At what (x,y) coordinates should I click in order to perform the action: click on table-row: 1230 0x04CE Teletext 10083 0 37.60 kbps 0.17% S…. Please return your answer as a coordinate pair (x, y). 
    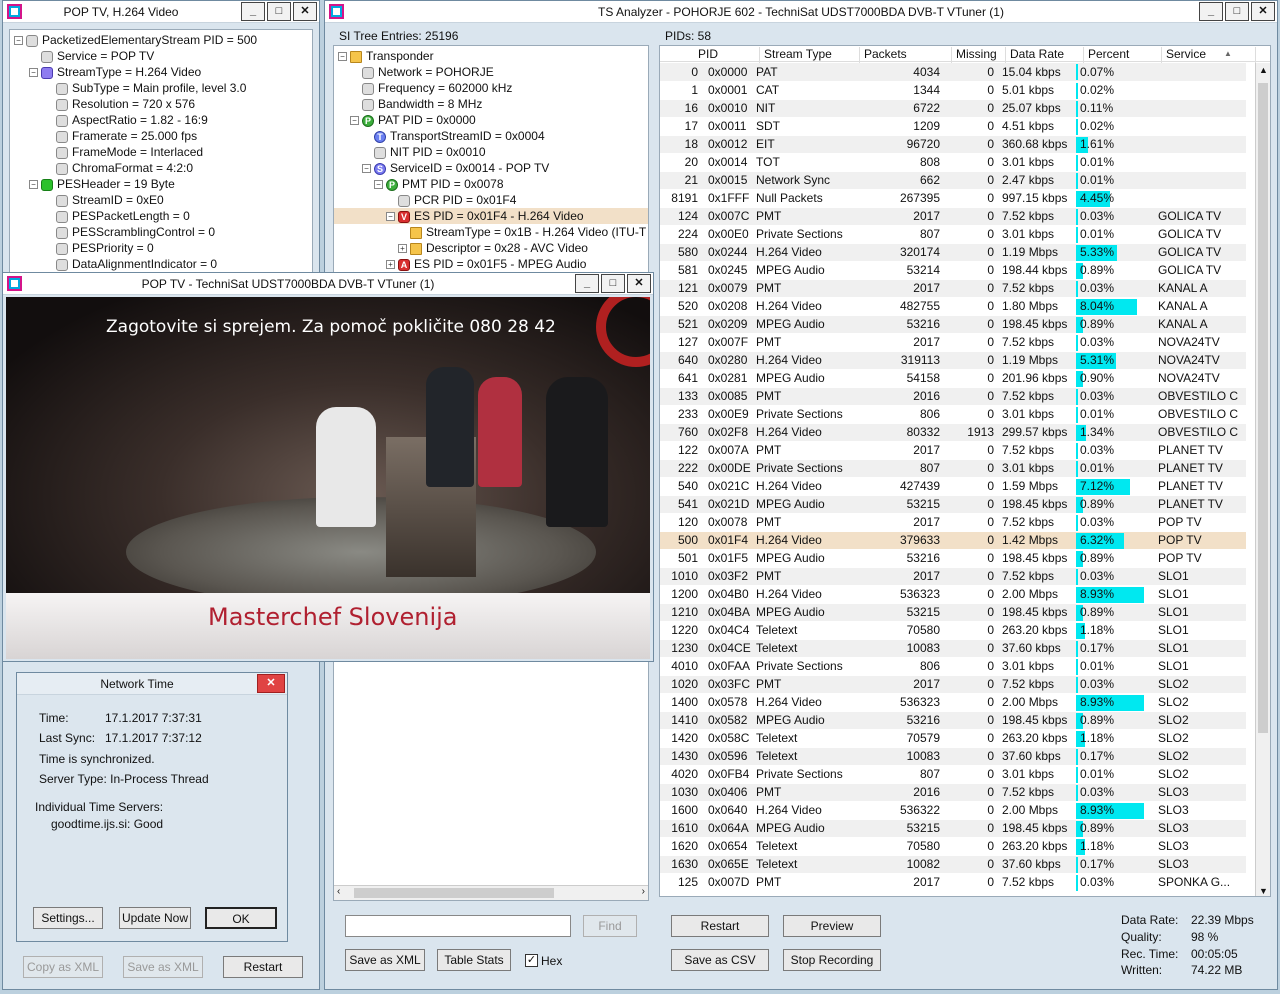
    Looking at the image, I should click on (953, 648).